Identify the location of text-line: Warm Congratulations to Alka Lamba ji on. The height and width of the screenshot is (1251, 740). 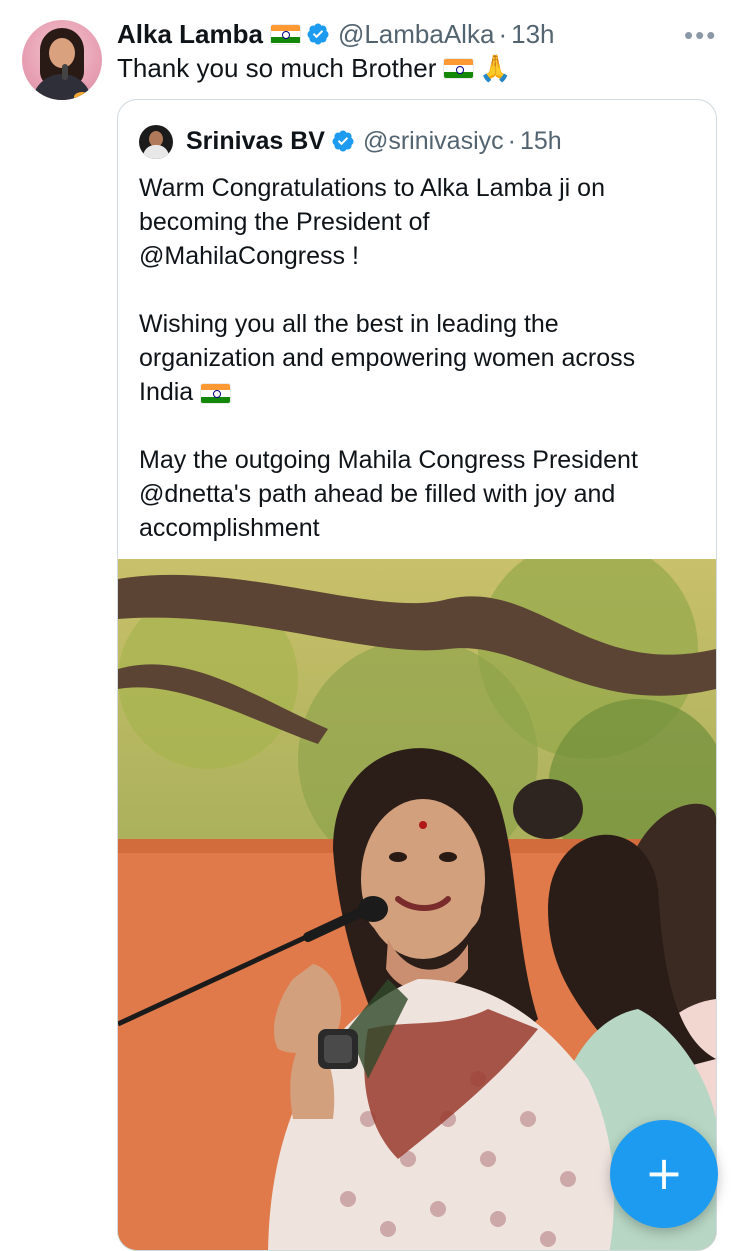
(372, 188).